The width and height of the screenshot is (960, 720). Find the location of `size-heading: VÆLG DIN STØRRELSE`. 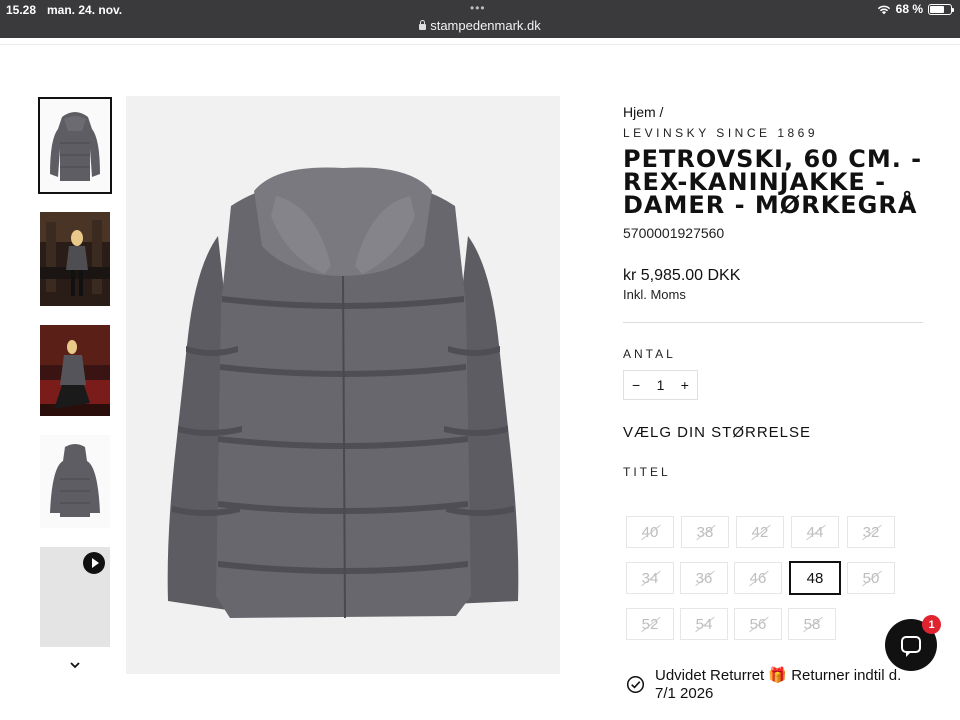

size-heading: VÆLG DIN STØRRELSE is located at coordinates (773, 432).